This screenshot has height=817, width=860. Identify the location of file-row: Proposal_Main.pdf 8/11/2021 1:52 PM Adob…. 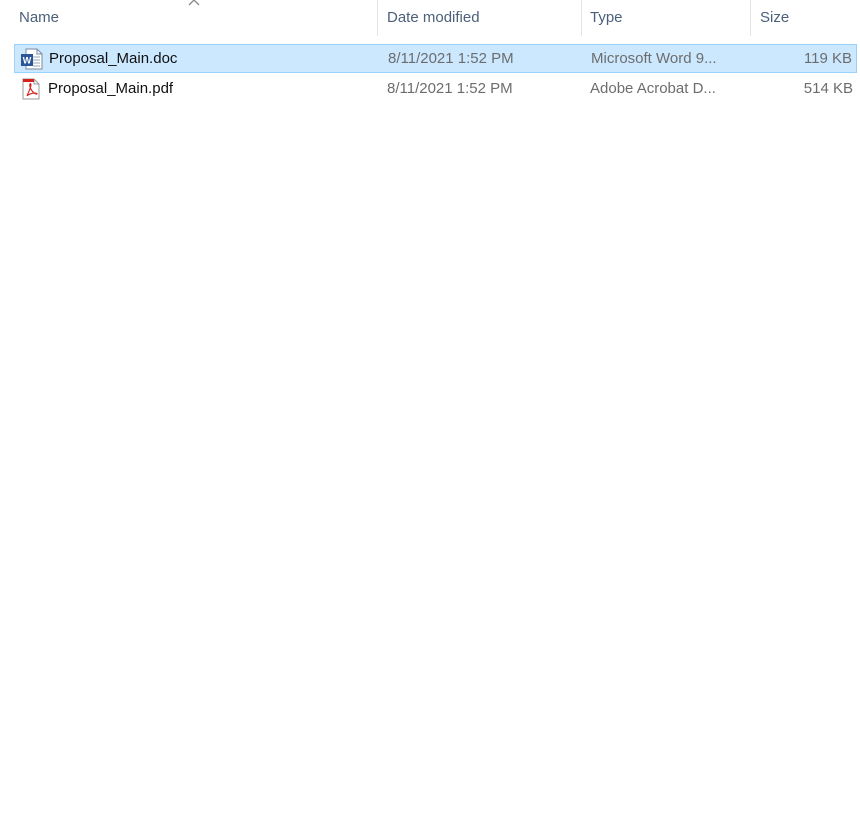
(435, 88).